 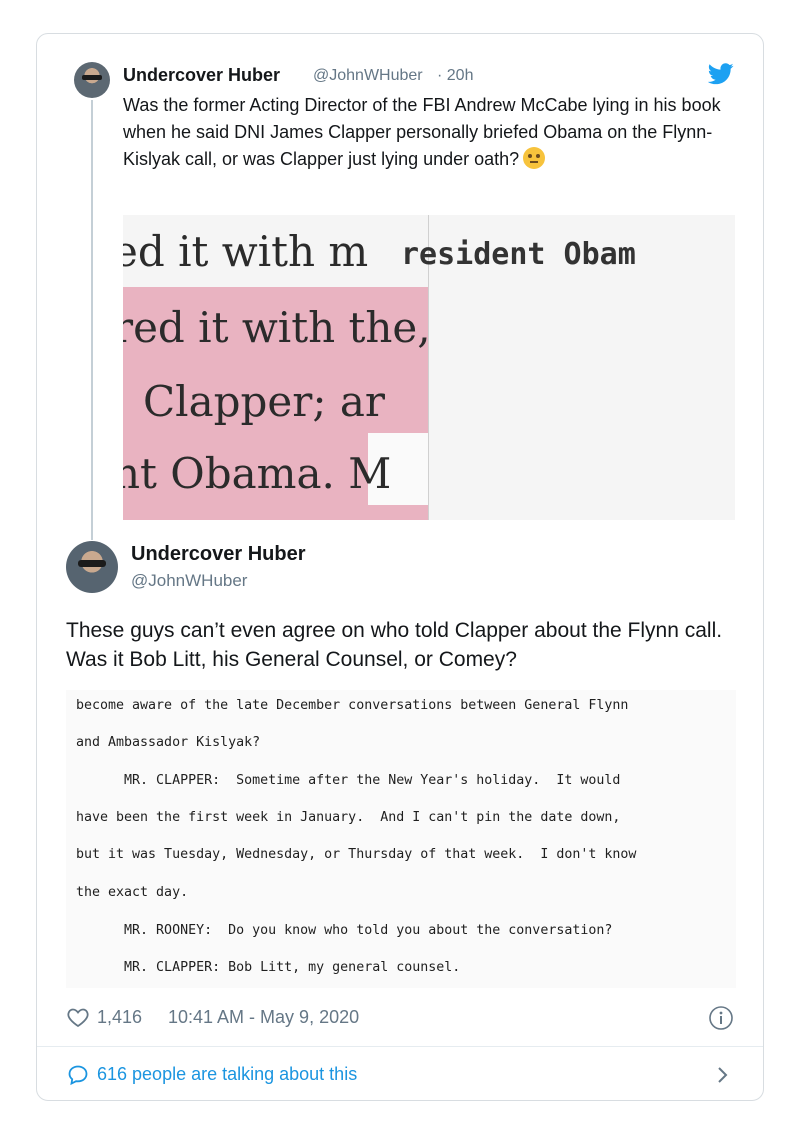 I want to click on chevron-right-icon, so click(x=722, y=1075).